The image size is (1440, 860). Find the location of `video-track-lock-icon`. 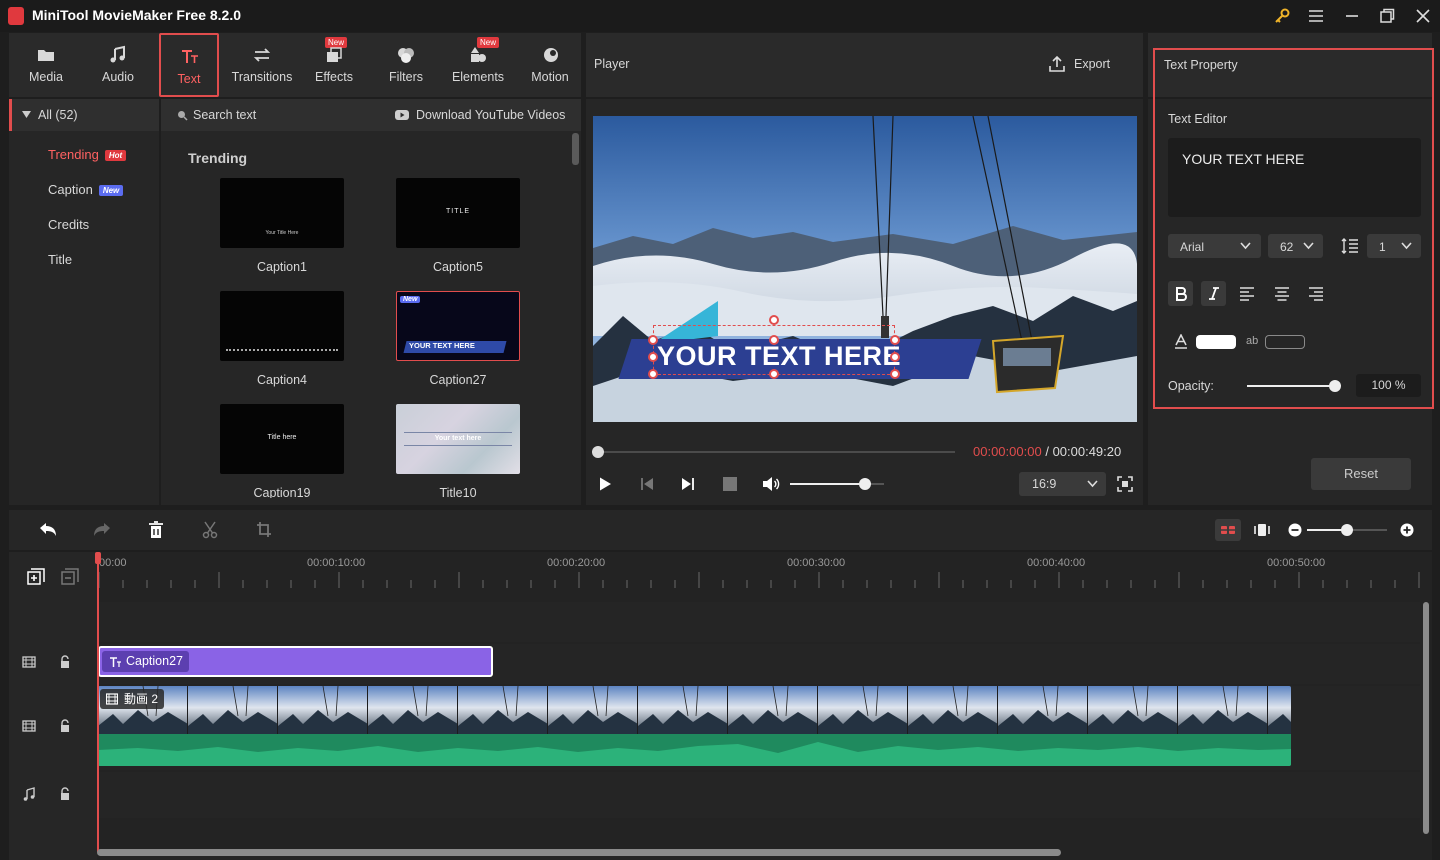

video-track-lock-icon is located at coordinates (65, 726).